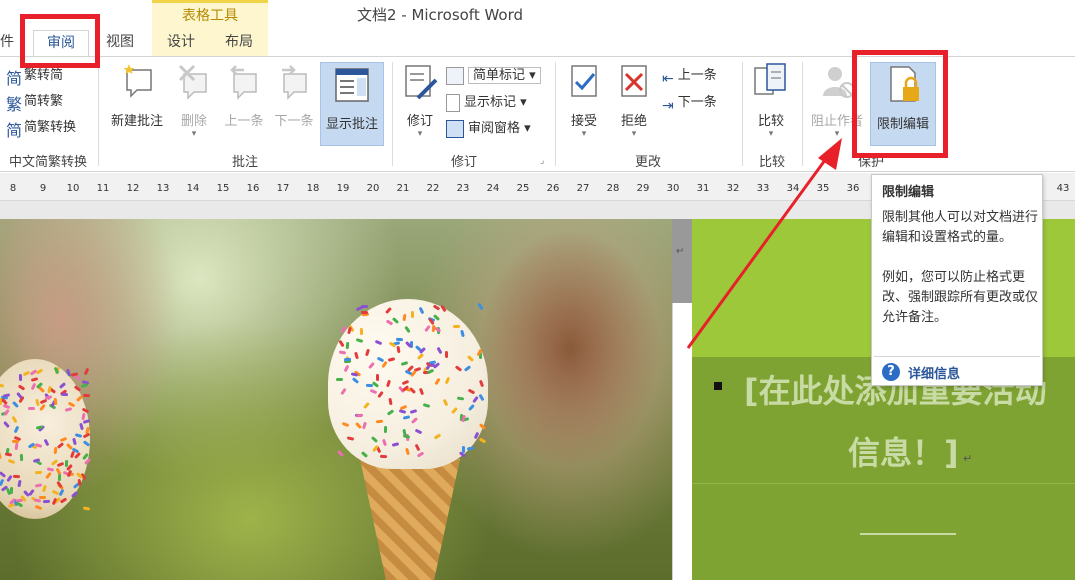  Describe the element at coordinates (934, 372) in the screenshot. I see `tooltip-help-link: 详细信息` at that location.